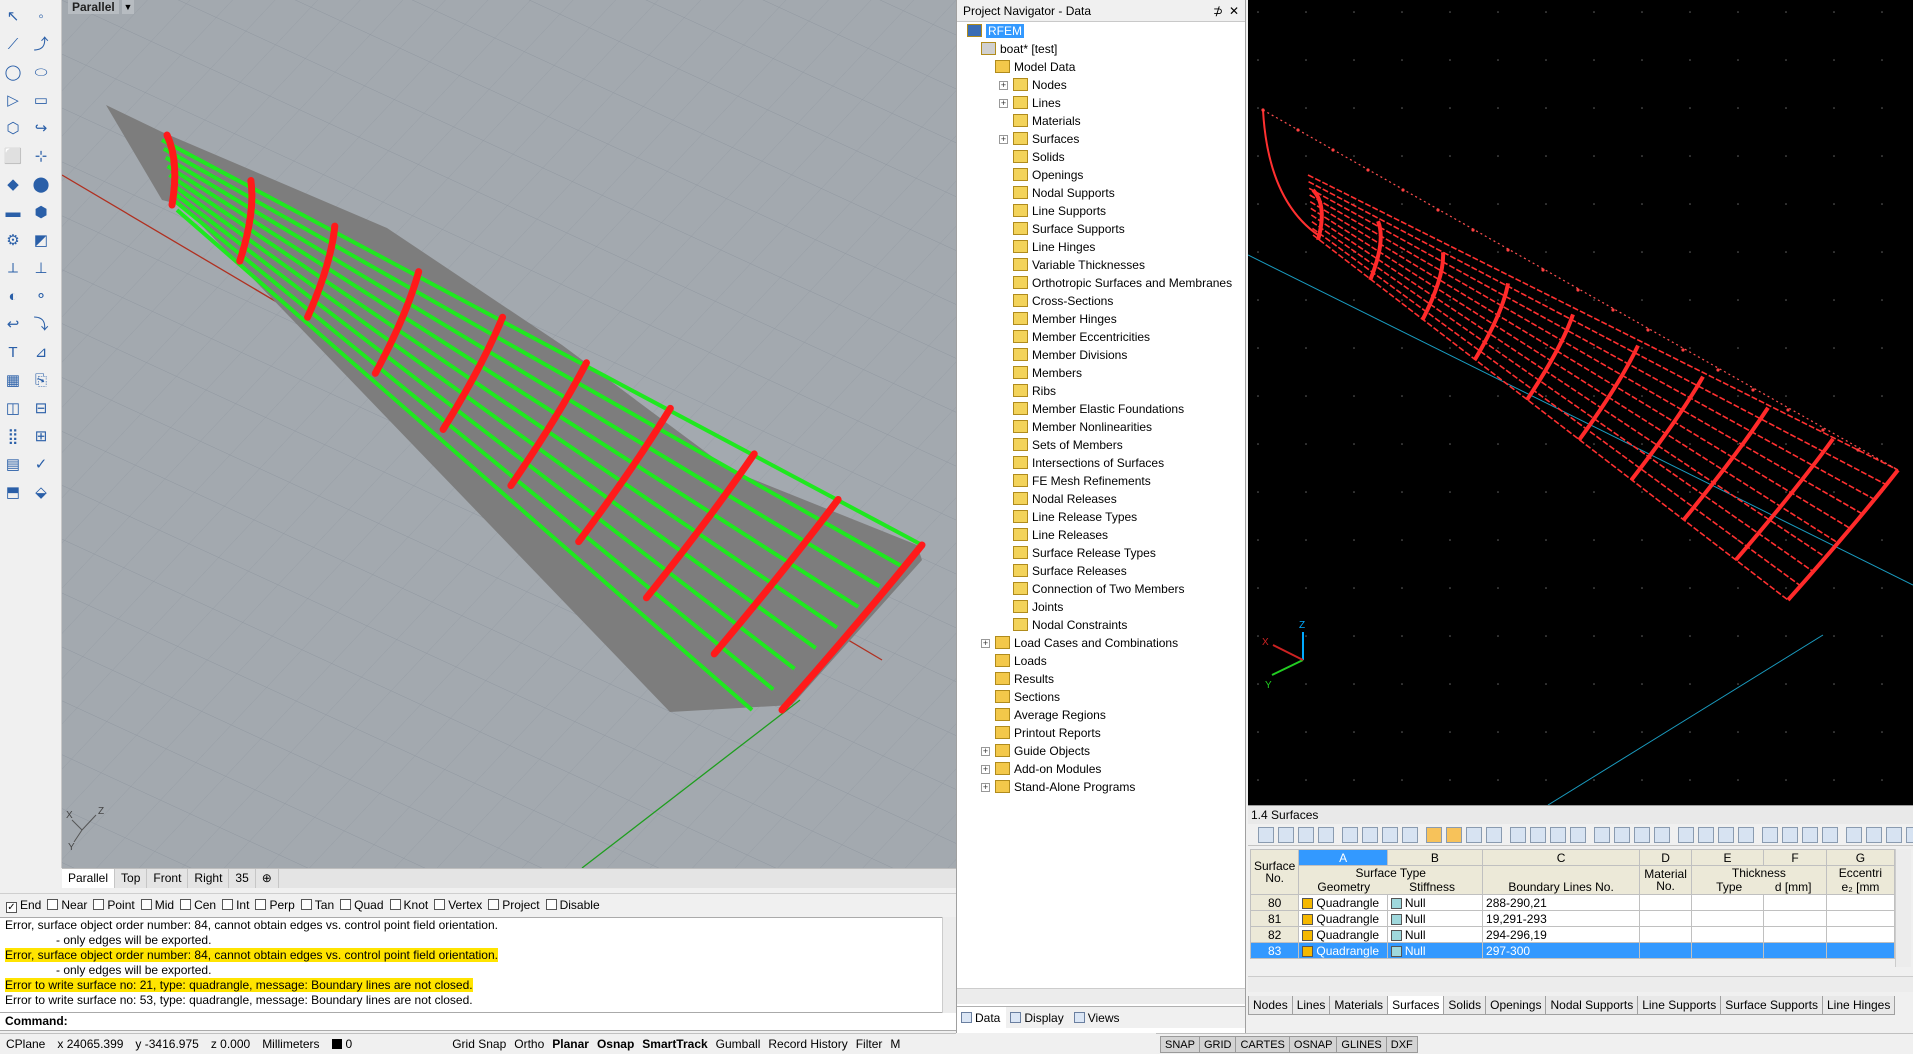 This screenshot has width=1913, height=1054. I want to click on tree-item: Line Release Types, so click(1075, 517).